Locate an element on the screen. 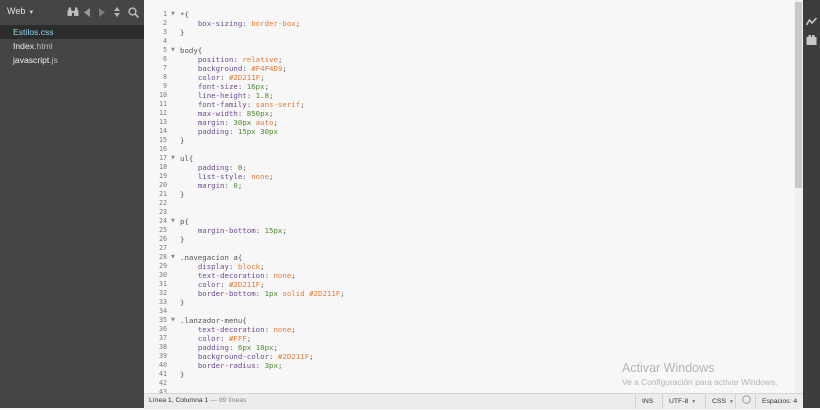  sort-icon is located at coordinates (117, 12).